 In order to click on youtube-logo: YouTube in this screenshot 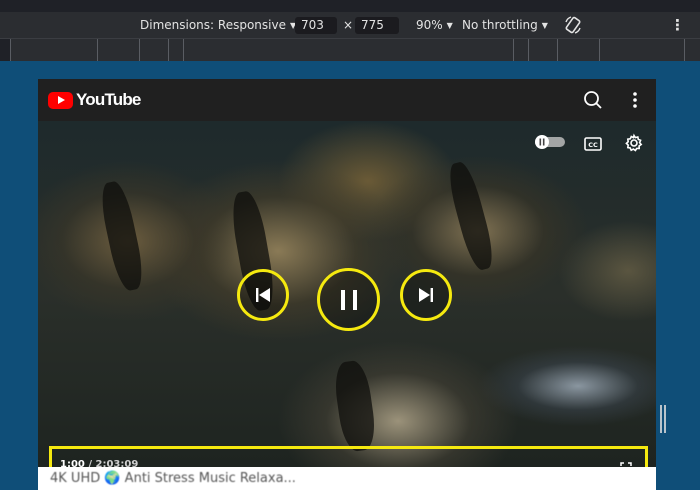, I will do `click(94, 99)`.